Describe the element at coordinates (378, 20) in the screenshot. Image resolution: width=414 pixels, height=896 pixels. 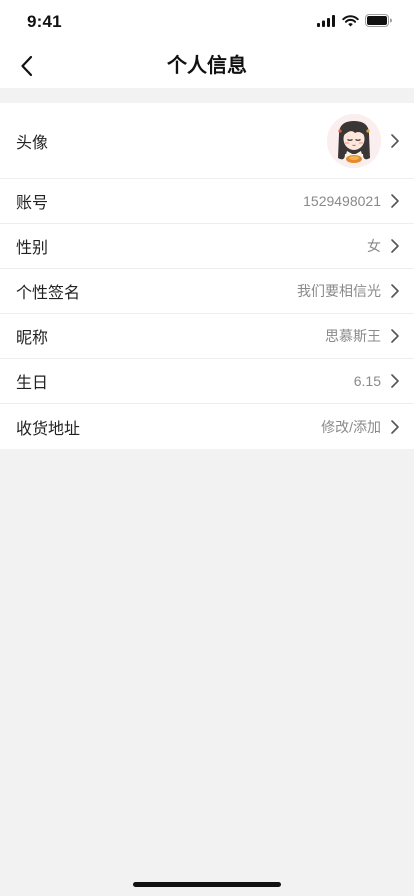
I see `battery-icon` at that location.